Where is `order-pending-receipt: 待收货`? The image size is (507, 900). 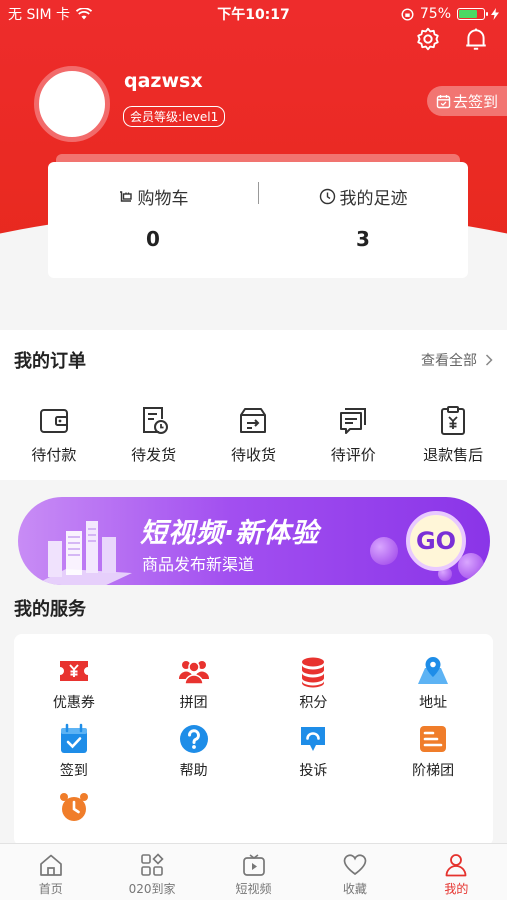
order-pending-receipt: 待收货 is located at coordinates (253, 434).